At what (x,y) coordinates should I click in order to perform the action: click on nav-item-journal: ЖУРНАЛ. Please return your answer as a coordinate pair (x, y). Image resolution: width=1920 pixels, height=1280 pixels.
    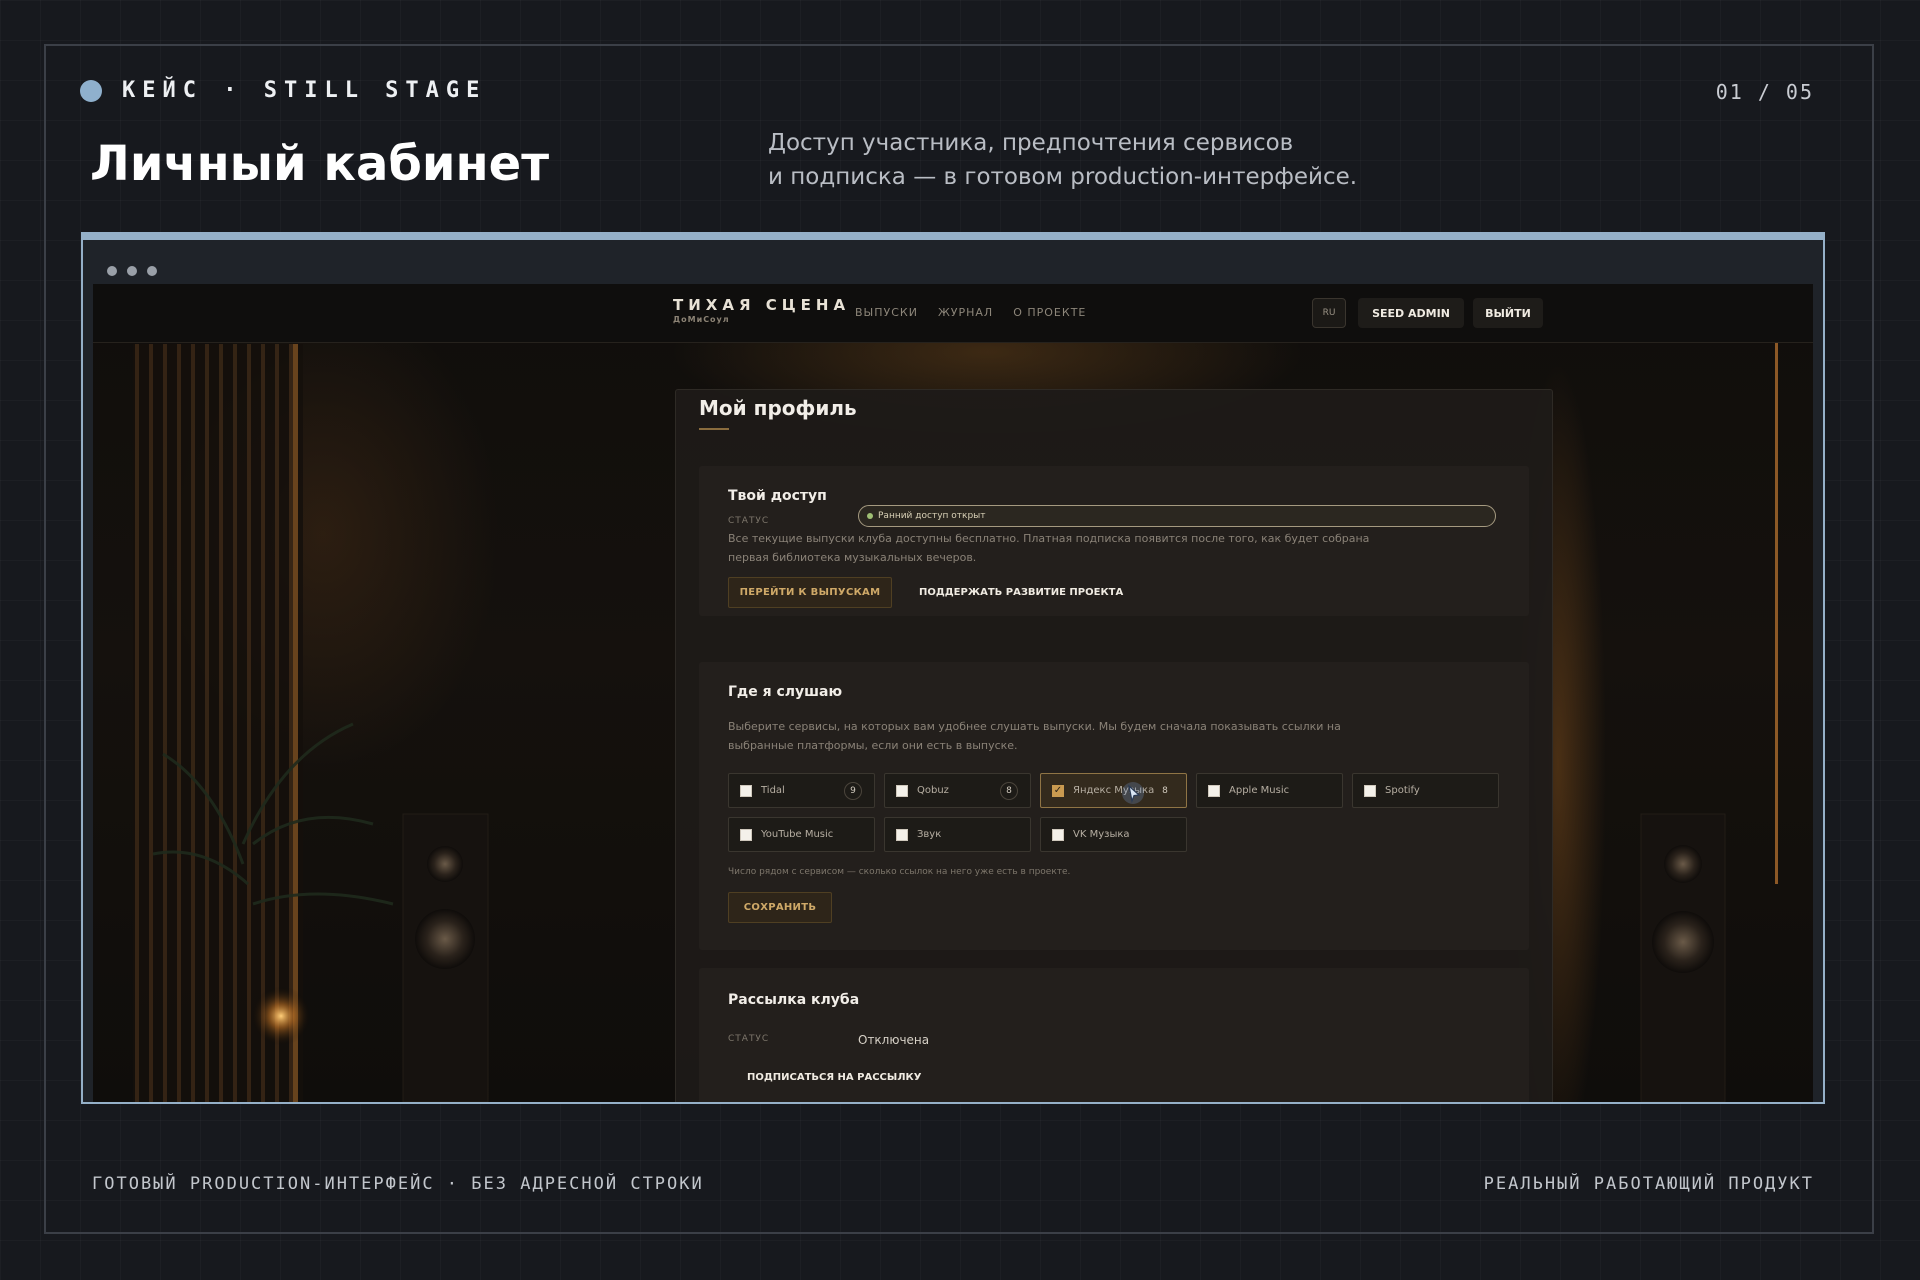
    Looking at the image, I should click on (965, 312).